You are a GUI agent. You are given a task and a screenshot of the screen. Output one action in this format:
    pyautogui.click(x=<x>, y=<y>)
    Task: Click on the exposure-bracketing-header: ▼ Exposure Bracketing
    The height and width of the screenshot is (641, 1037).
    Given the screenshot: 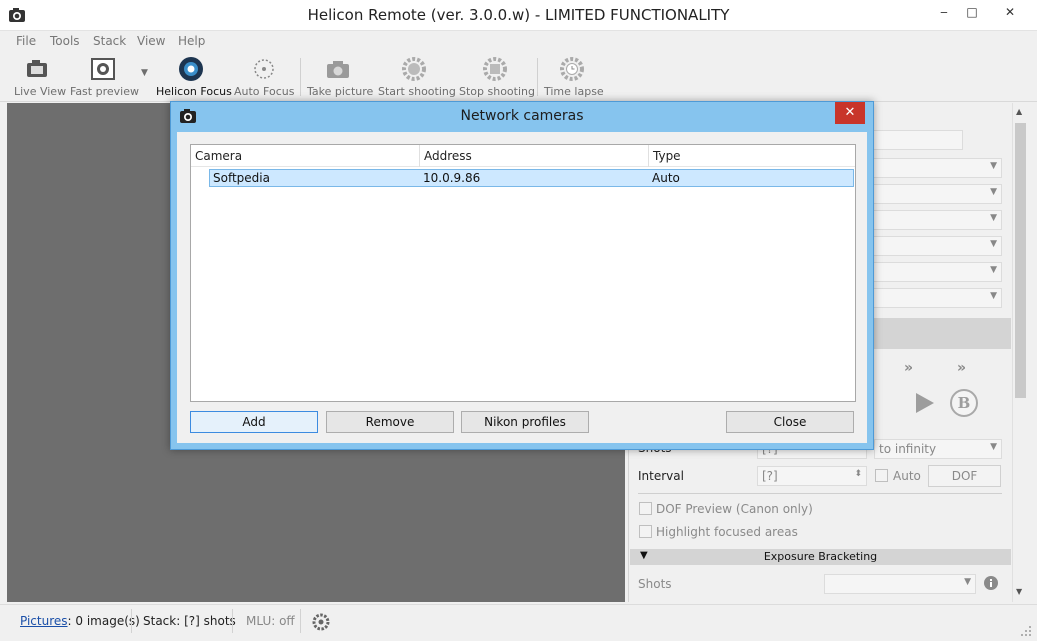 What is the action you would take?
    pyautogui.click(x=820, y=557)
    